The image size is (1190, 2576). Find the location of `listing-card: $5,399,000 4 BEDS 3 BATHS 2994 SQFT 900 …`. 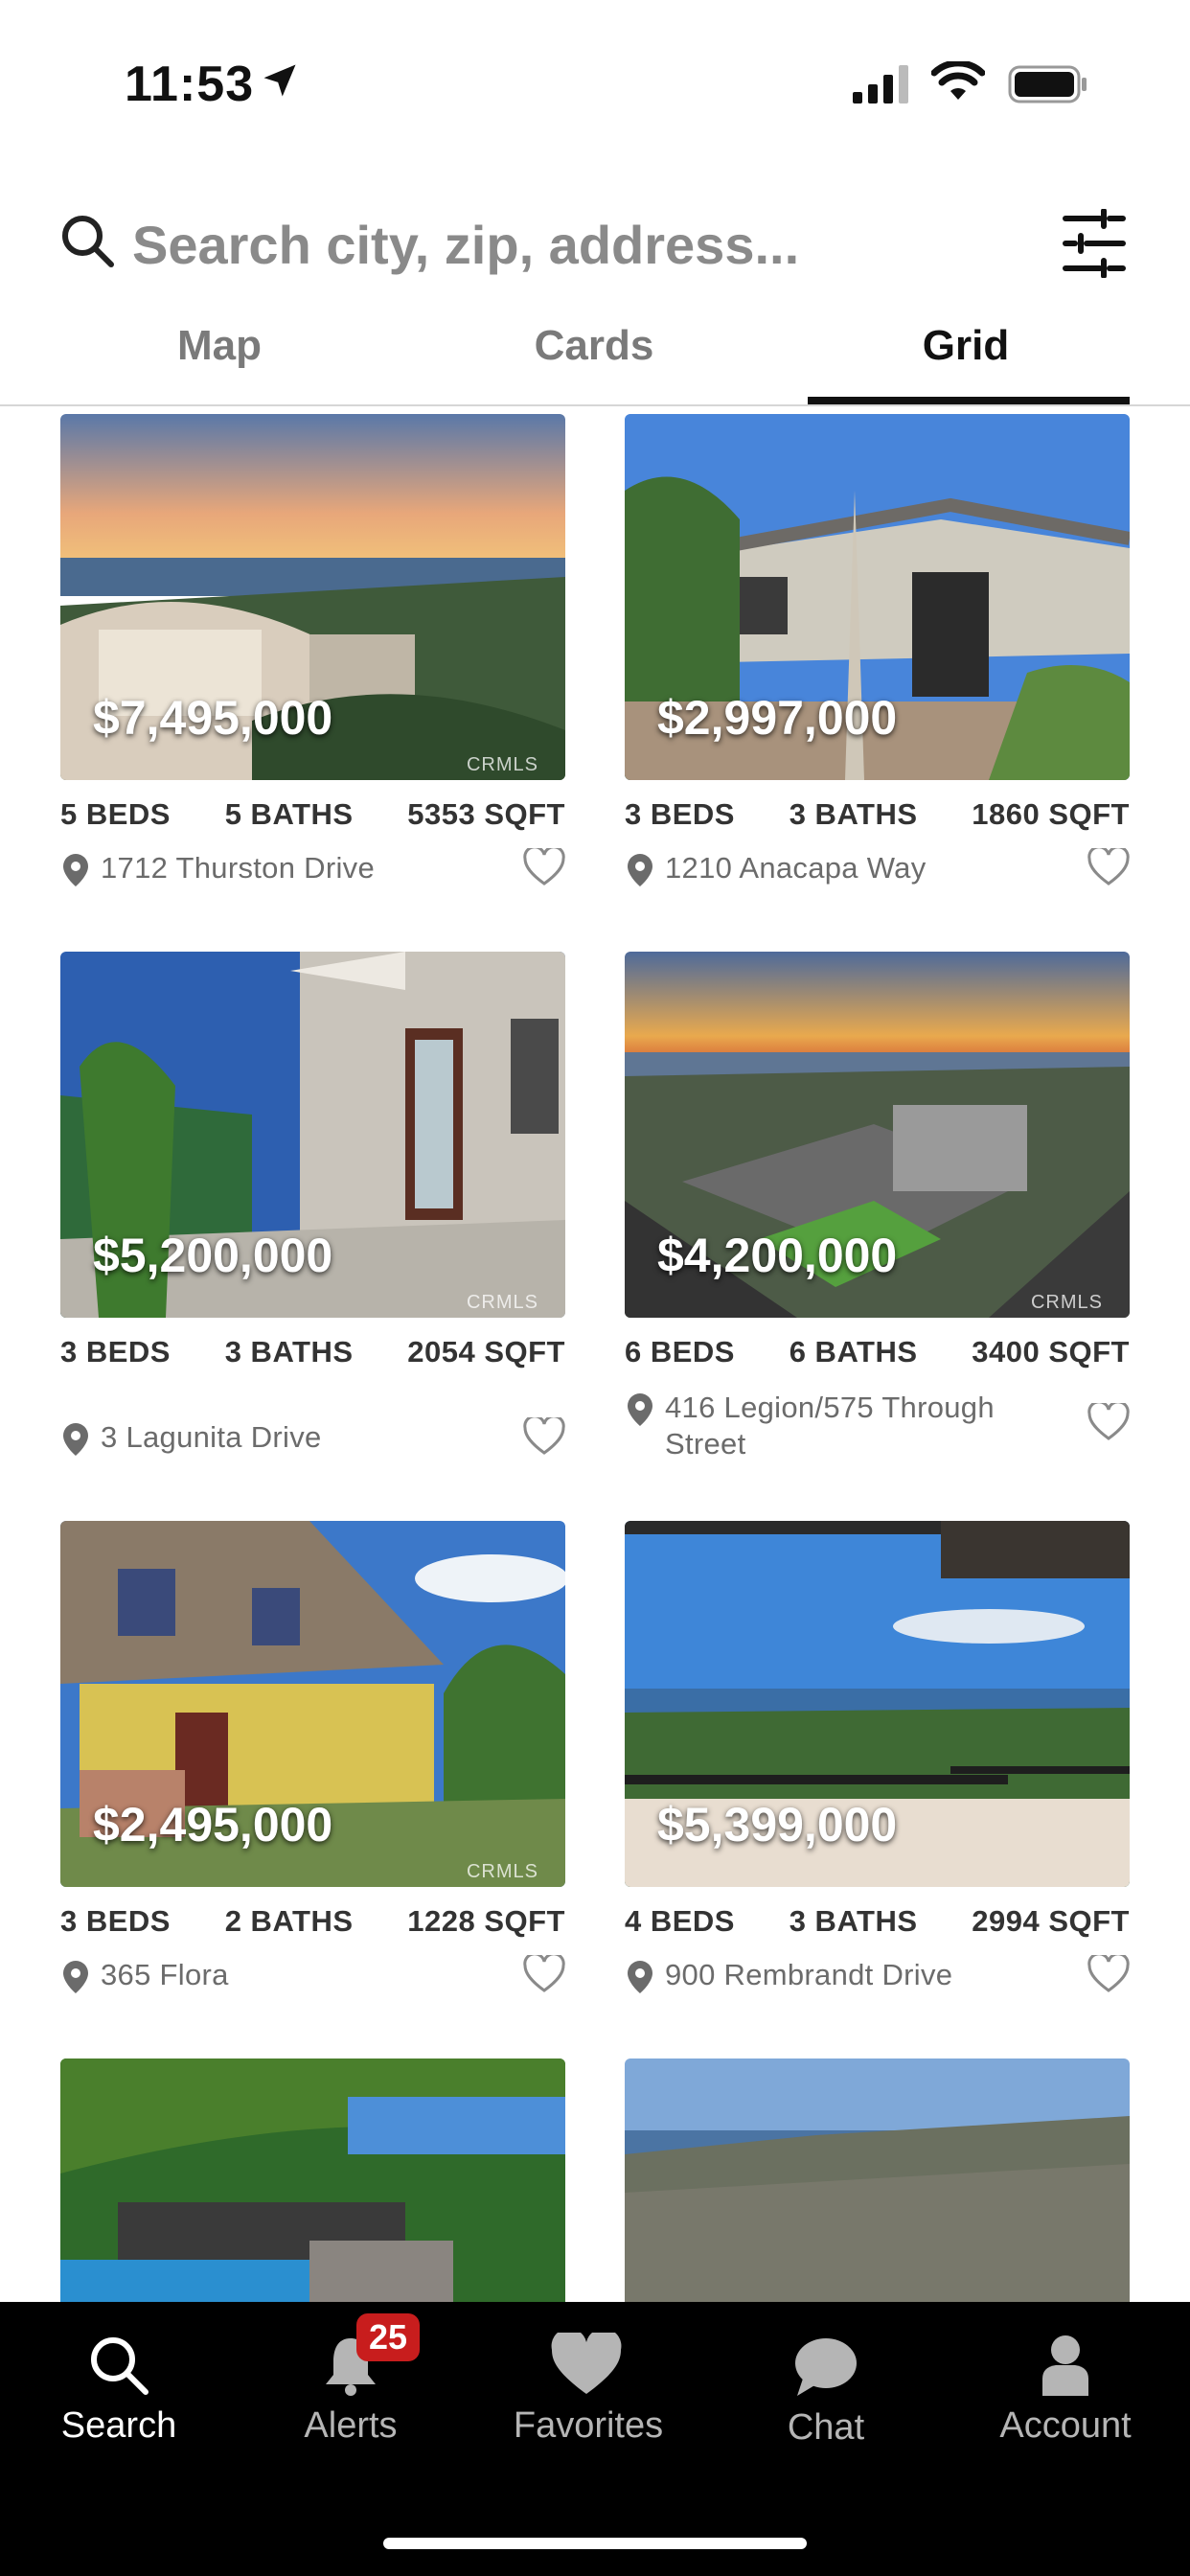

listing-card: $5,399,000 4 BEDS 3 BATHS 2994 SQFT 900 … is located at coordinates (878, 1770).